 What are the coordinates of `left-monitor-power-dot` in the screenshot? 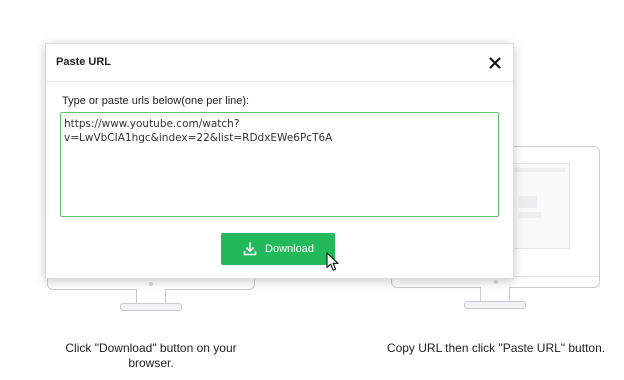 It's located at (151, 284).